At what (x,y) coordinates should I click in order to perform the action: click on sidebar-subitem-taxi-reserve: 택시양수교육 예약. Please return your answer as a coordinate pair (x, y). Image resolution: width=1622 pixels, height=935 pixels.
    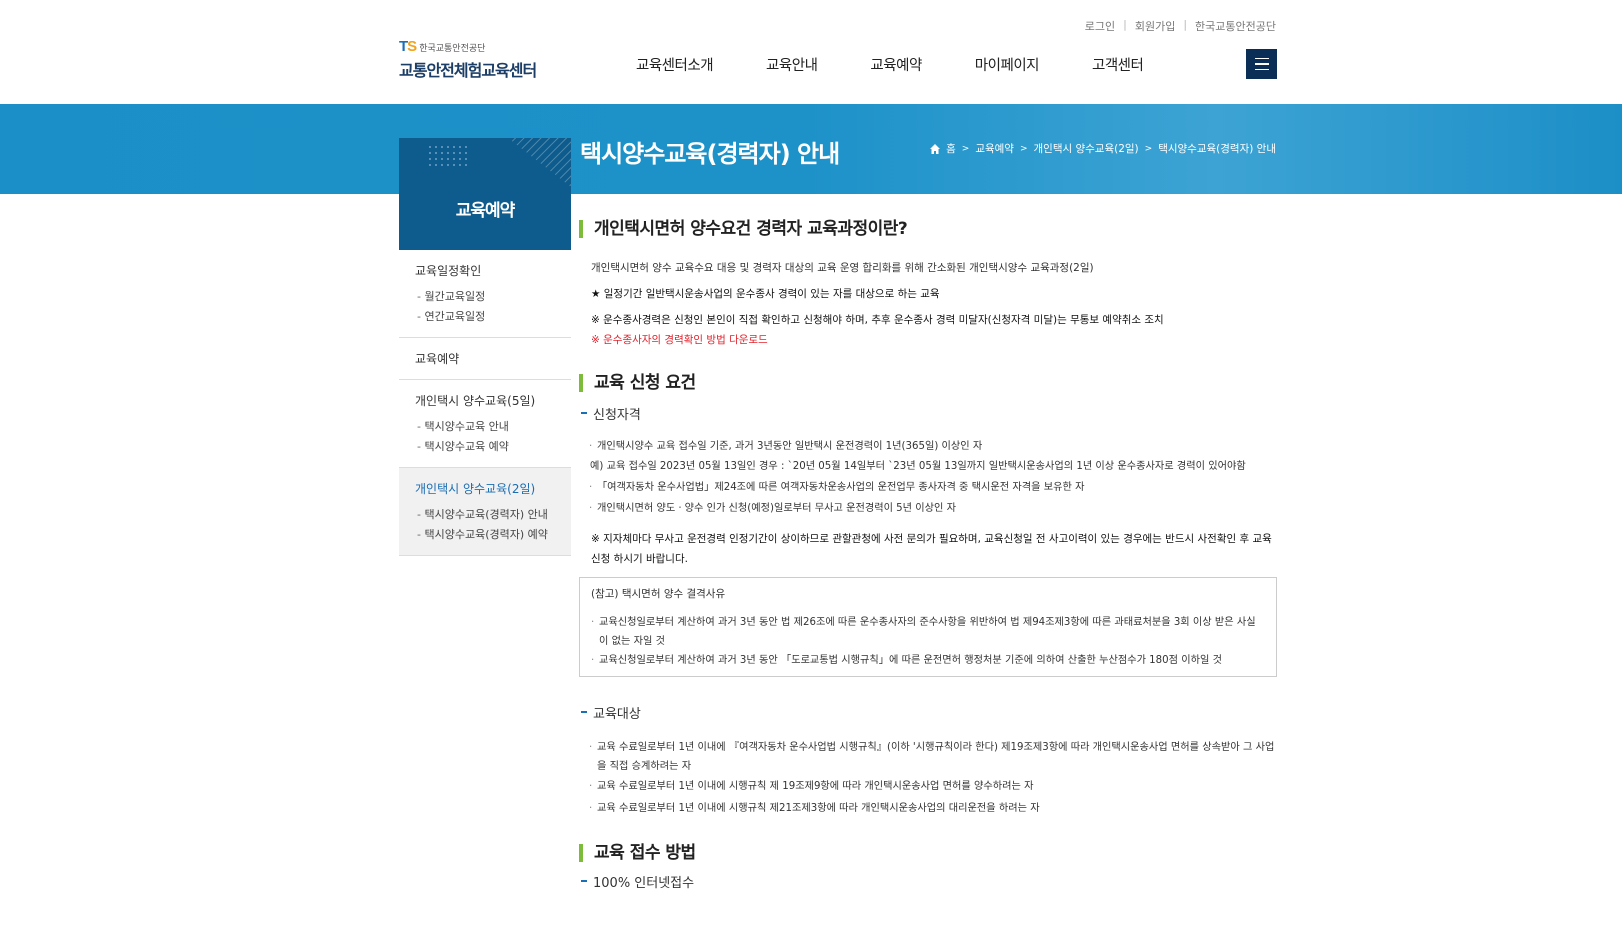
    Looking at the image, I should click on (493, 447).